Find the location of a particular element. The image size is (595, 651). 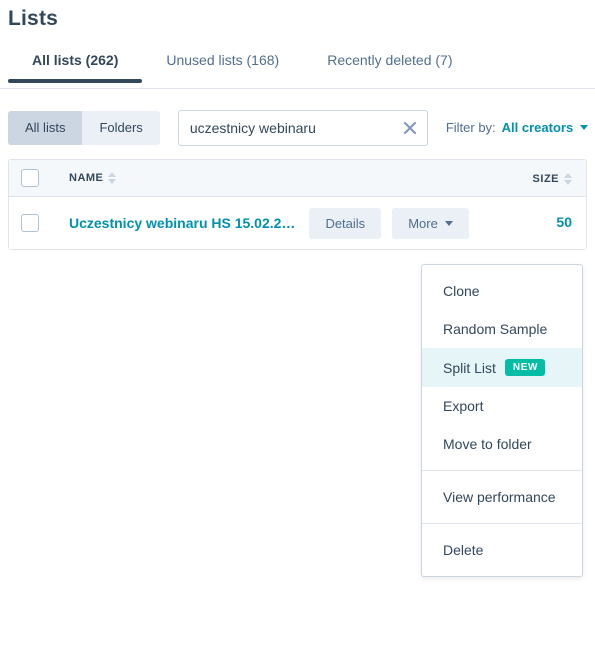

tab-recently-deleted: Recently deleted (7) is located at coordinates (389, 66).